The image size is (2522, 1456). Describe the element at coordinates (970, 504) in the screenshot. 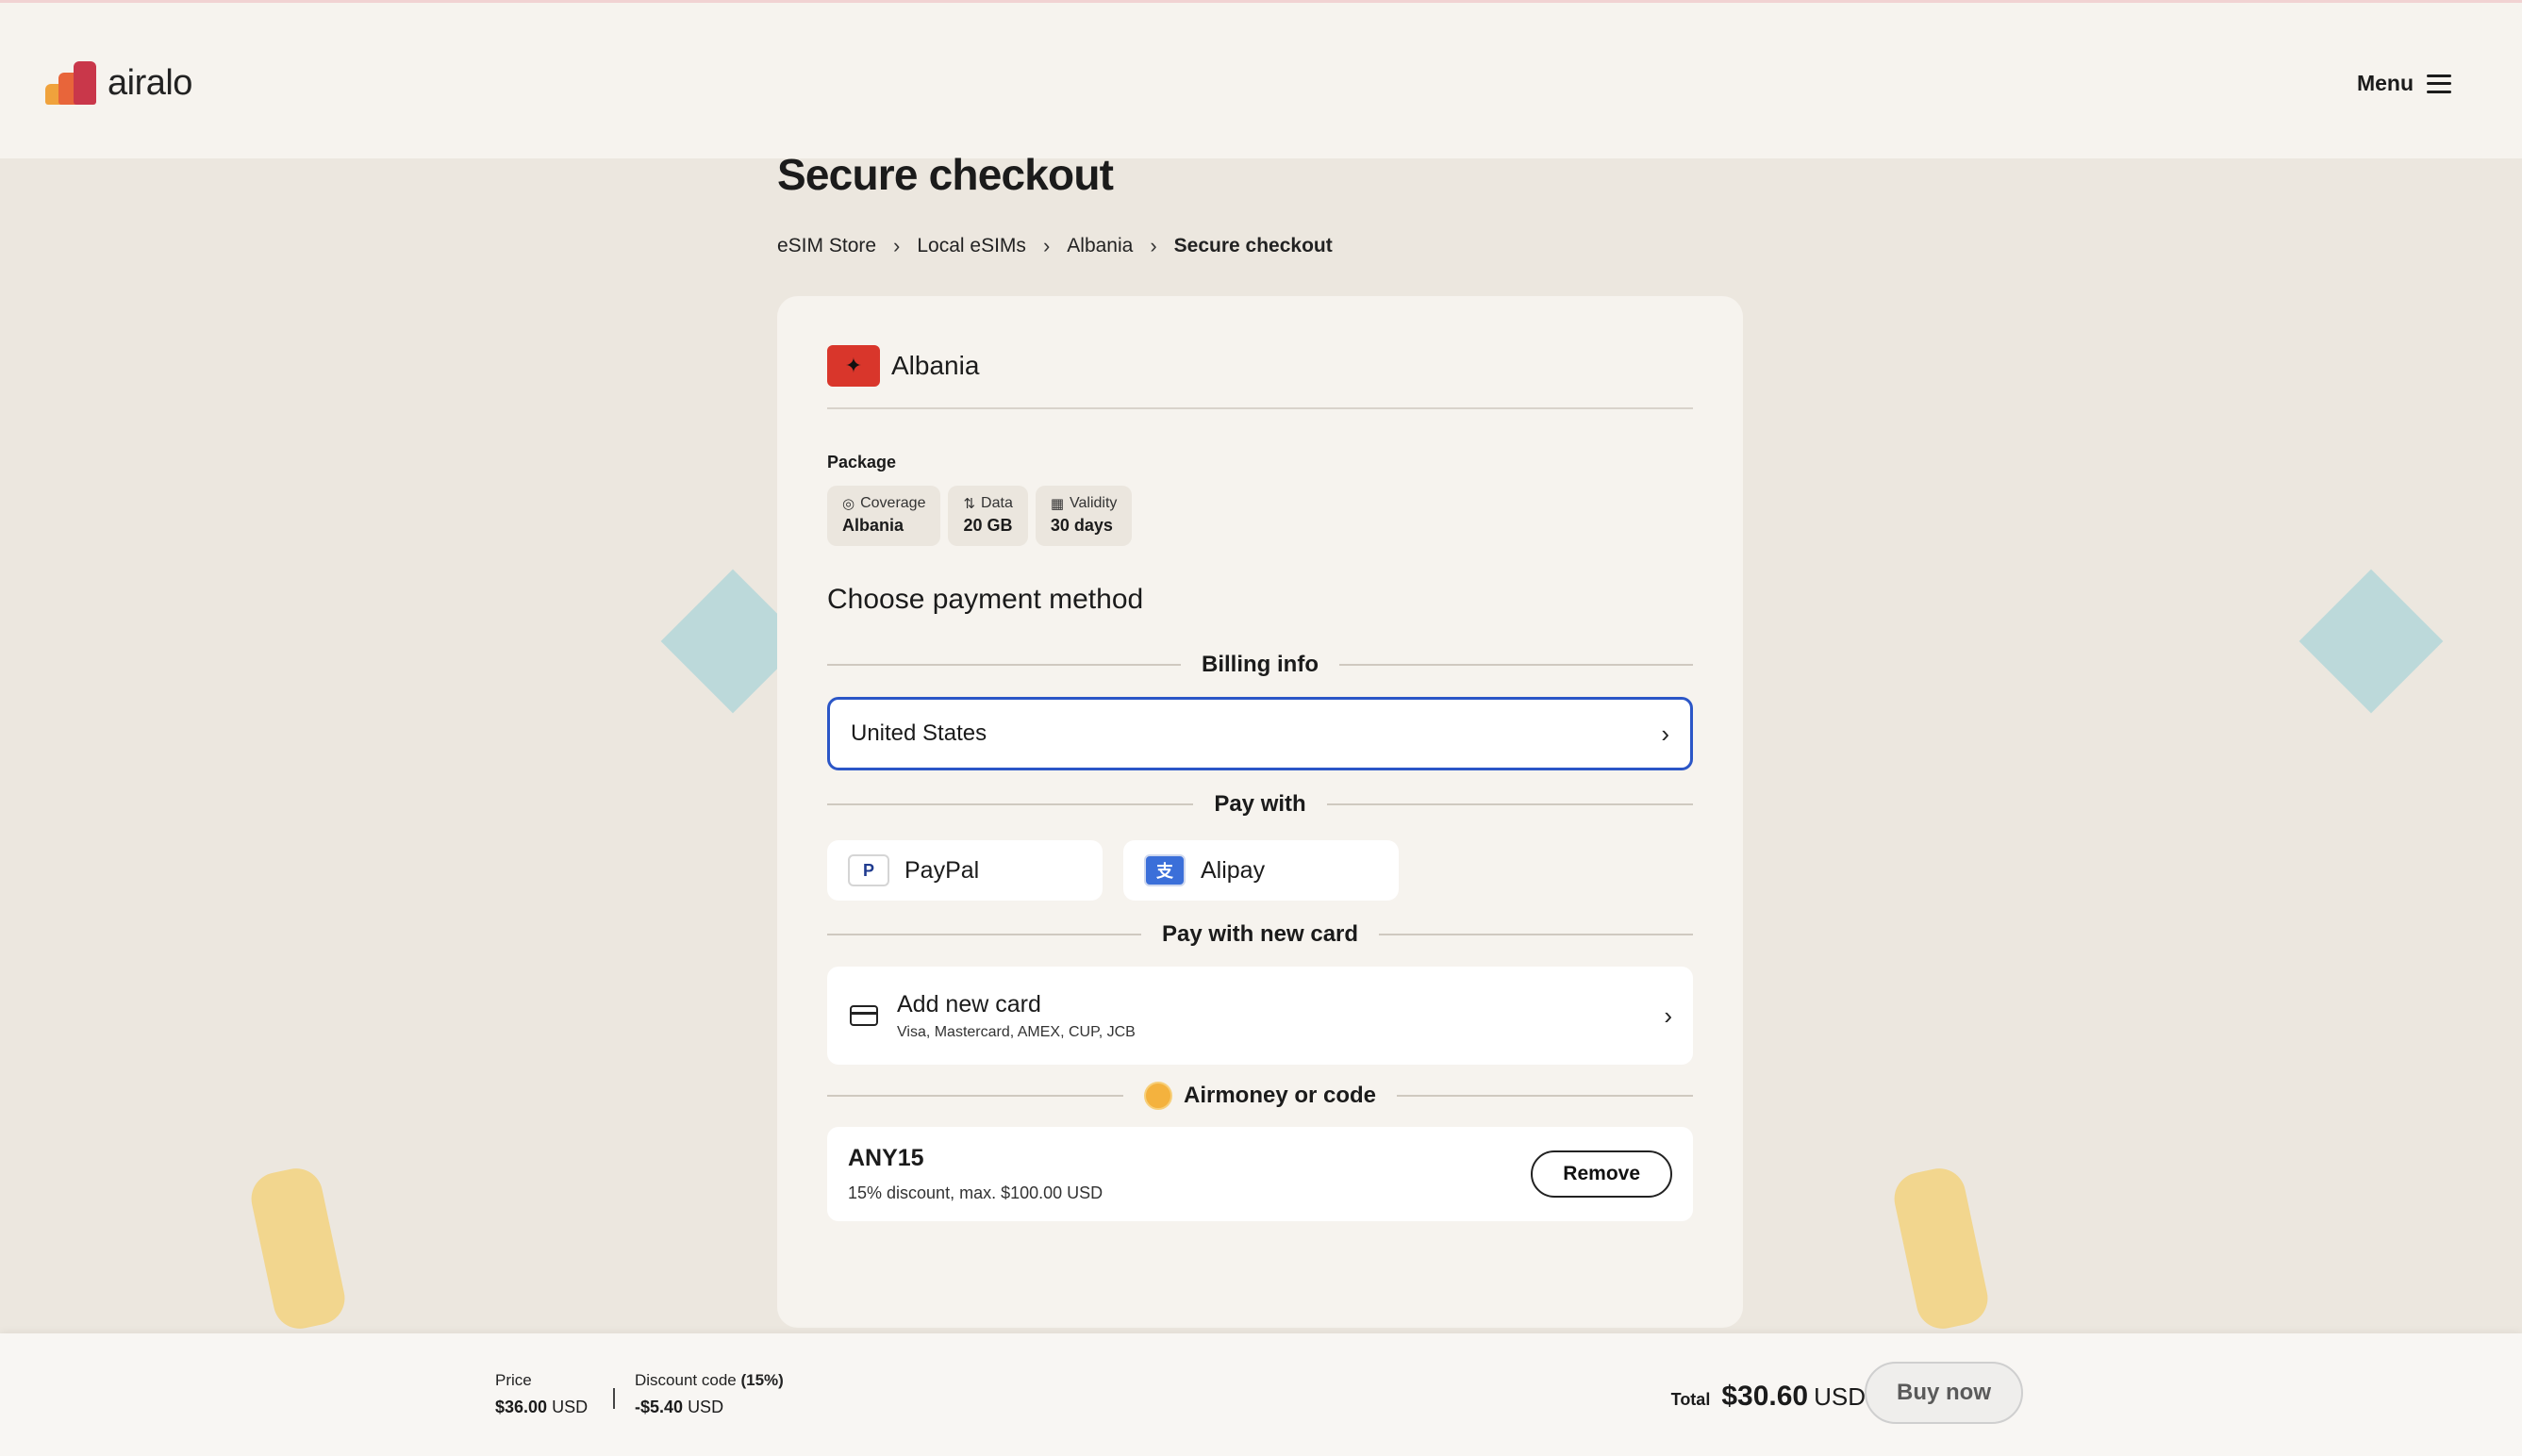

I see `data-arrows-icon: ⇅` at that location.